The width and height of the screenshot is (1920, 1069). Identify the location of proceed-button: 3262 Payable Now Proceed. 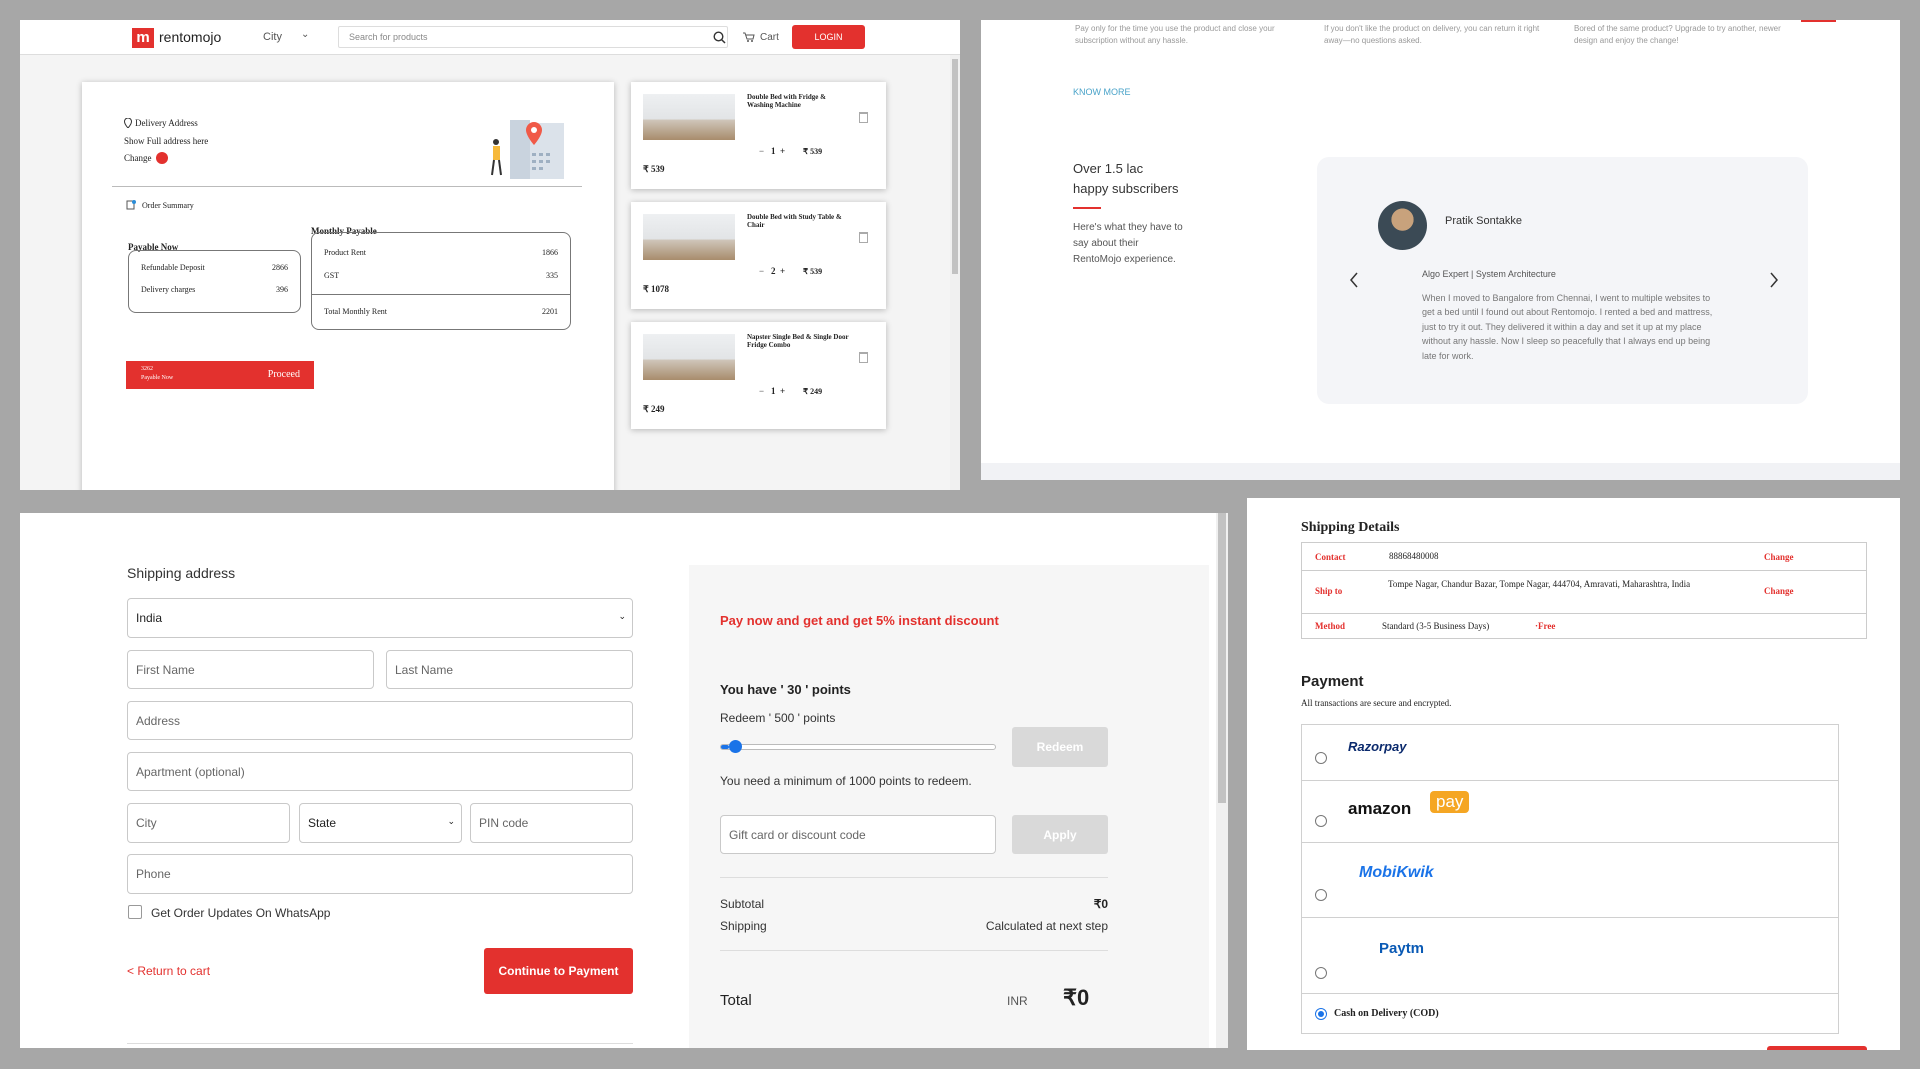
(220, 375).